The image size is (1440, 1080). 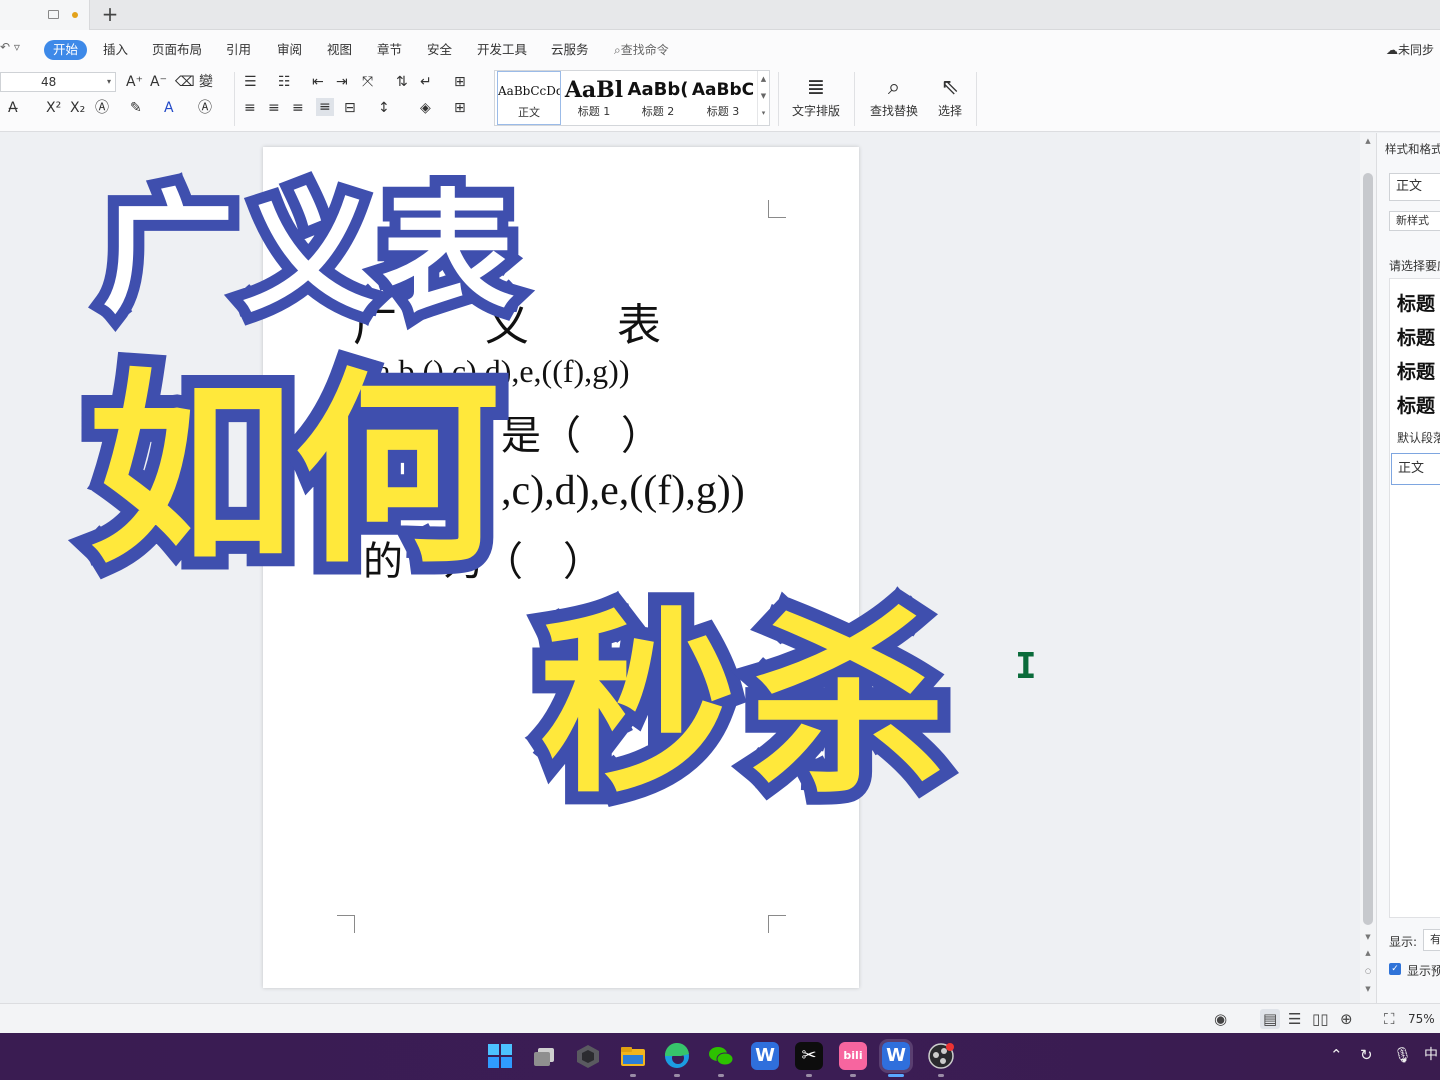 I want to click on char-border-icon: Ⓐ, so click(x=205, y=108).